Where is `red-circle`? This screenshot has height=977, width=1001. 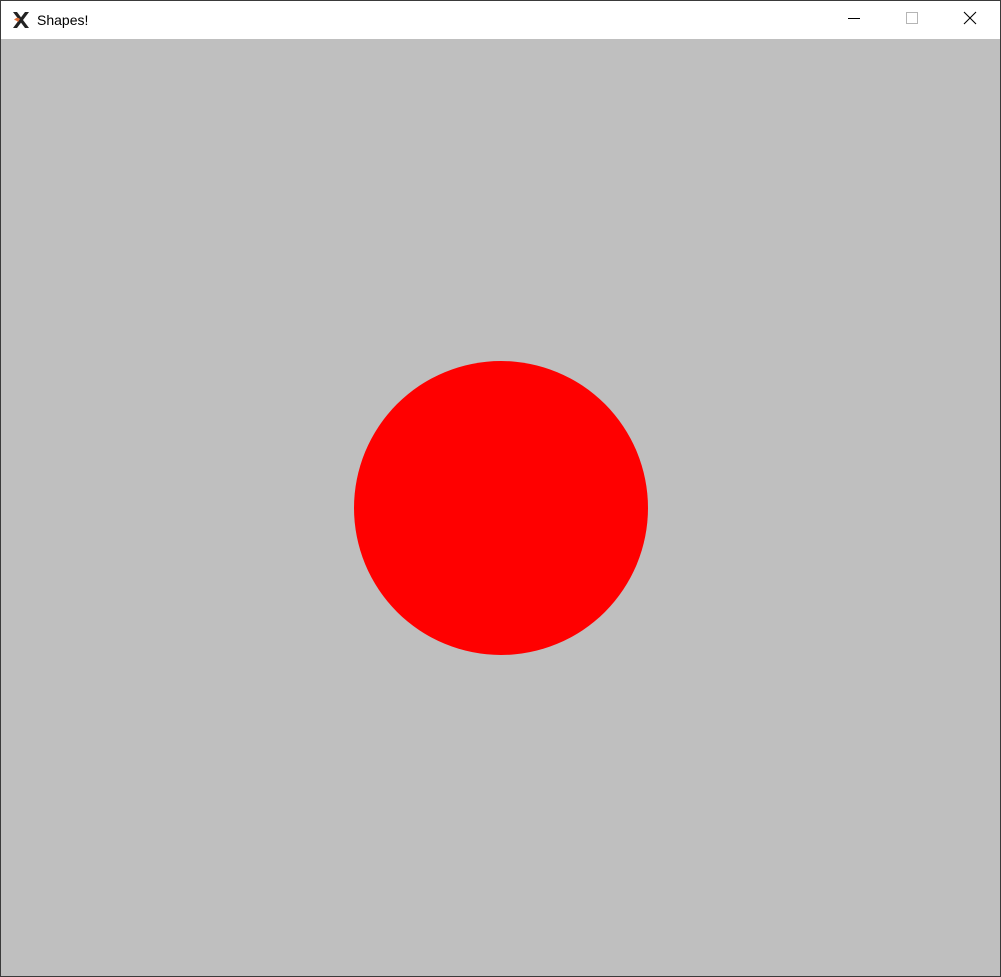 red-circle is located at coordinates (501, 508).